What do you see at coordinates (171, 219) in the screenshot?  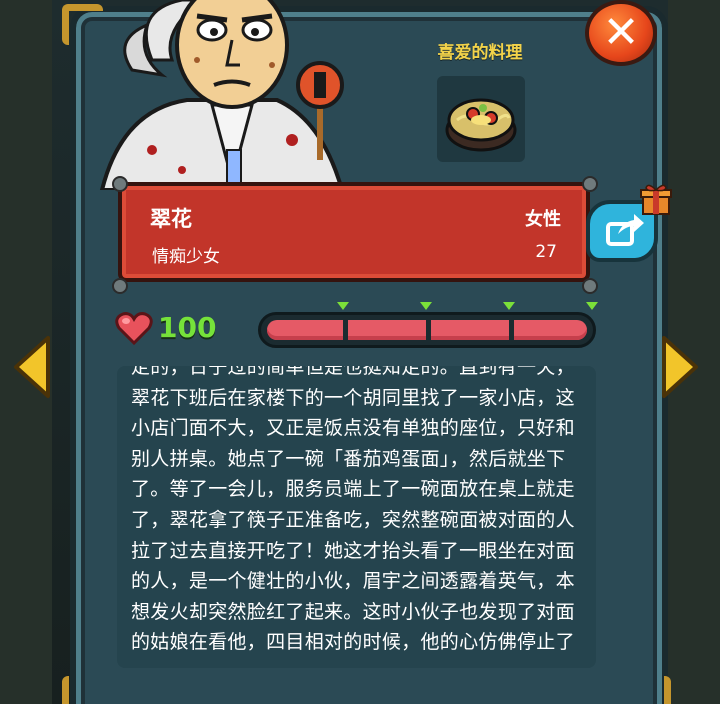 I see `character-name: 翠花` at bounding box center [171, 219].